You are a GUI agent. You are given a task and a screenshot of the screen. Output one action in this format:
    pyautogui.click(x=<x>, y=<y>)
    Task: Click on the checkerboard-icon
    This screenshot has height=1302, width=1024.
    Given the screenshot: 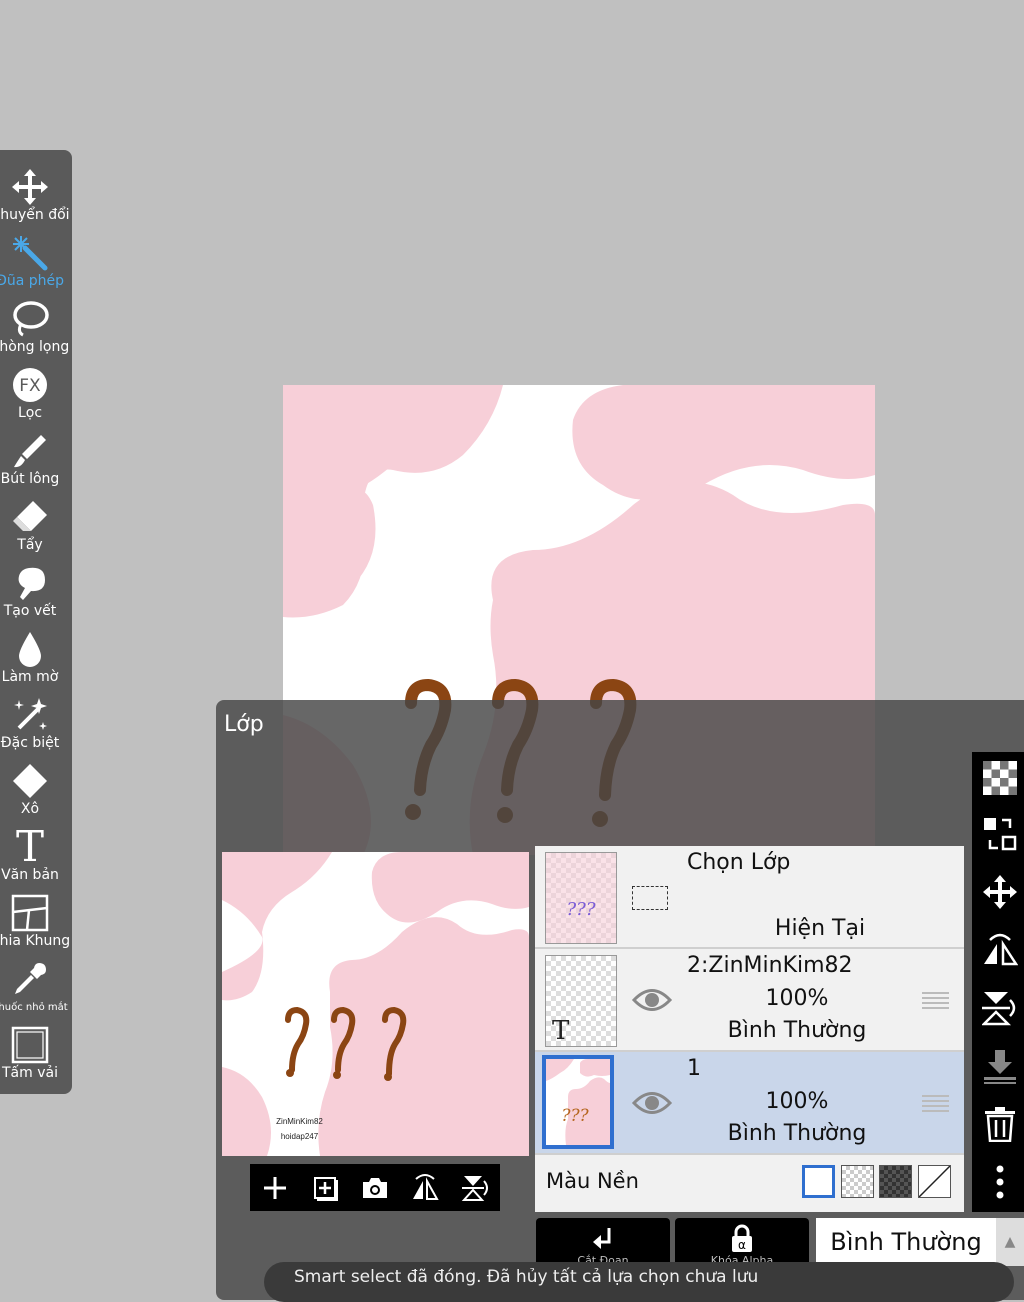 What is the action you would take?
    pyautogui.click(x=1000, y=778)
    